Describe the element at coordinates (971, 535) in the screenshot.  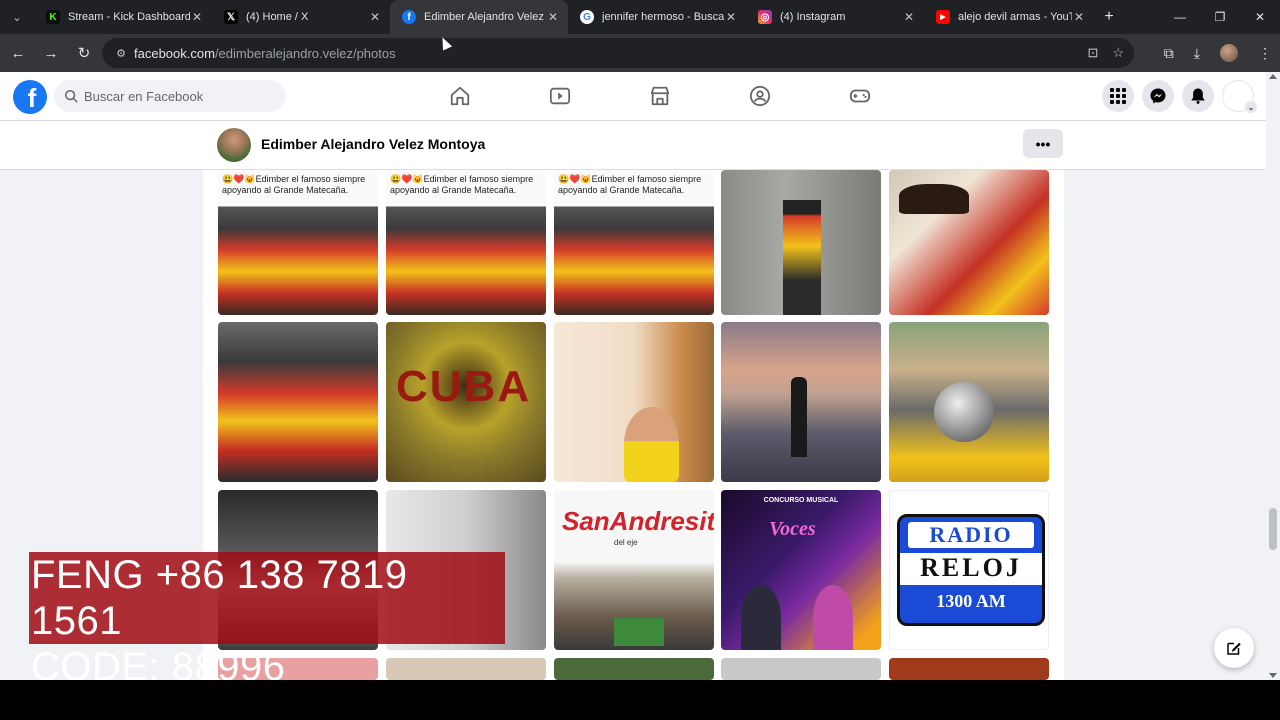
I see `radio-logo-top: RADIO` at that location.